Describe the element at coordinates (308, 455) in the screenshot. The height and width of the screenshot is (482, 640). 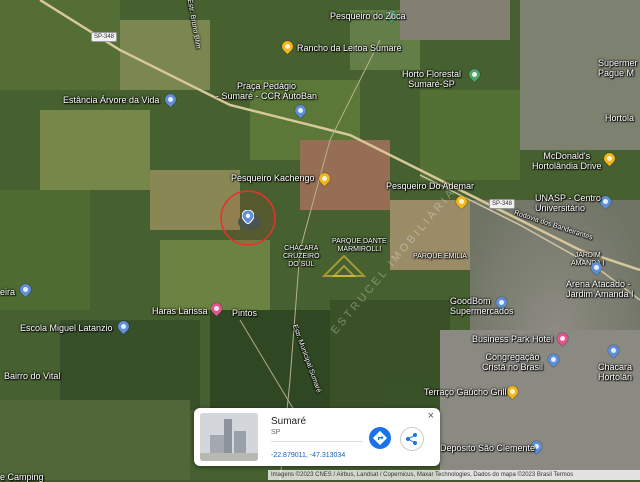
I see `coordinates: -22.879011, -47.313034` at that location.